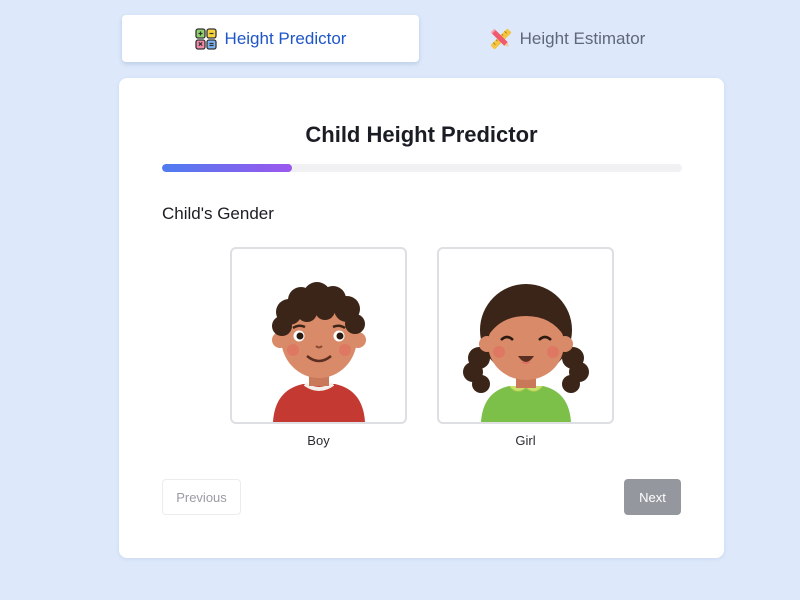 The width and height of the screenshot is (800, 600). What do you see at coordinates (500, 38) in the screenshot?
I see `ruler-pencil-icon` at bounding box center [500, 38].